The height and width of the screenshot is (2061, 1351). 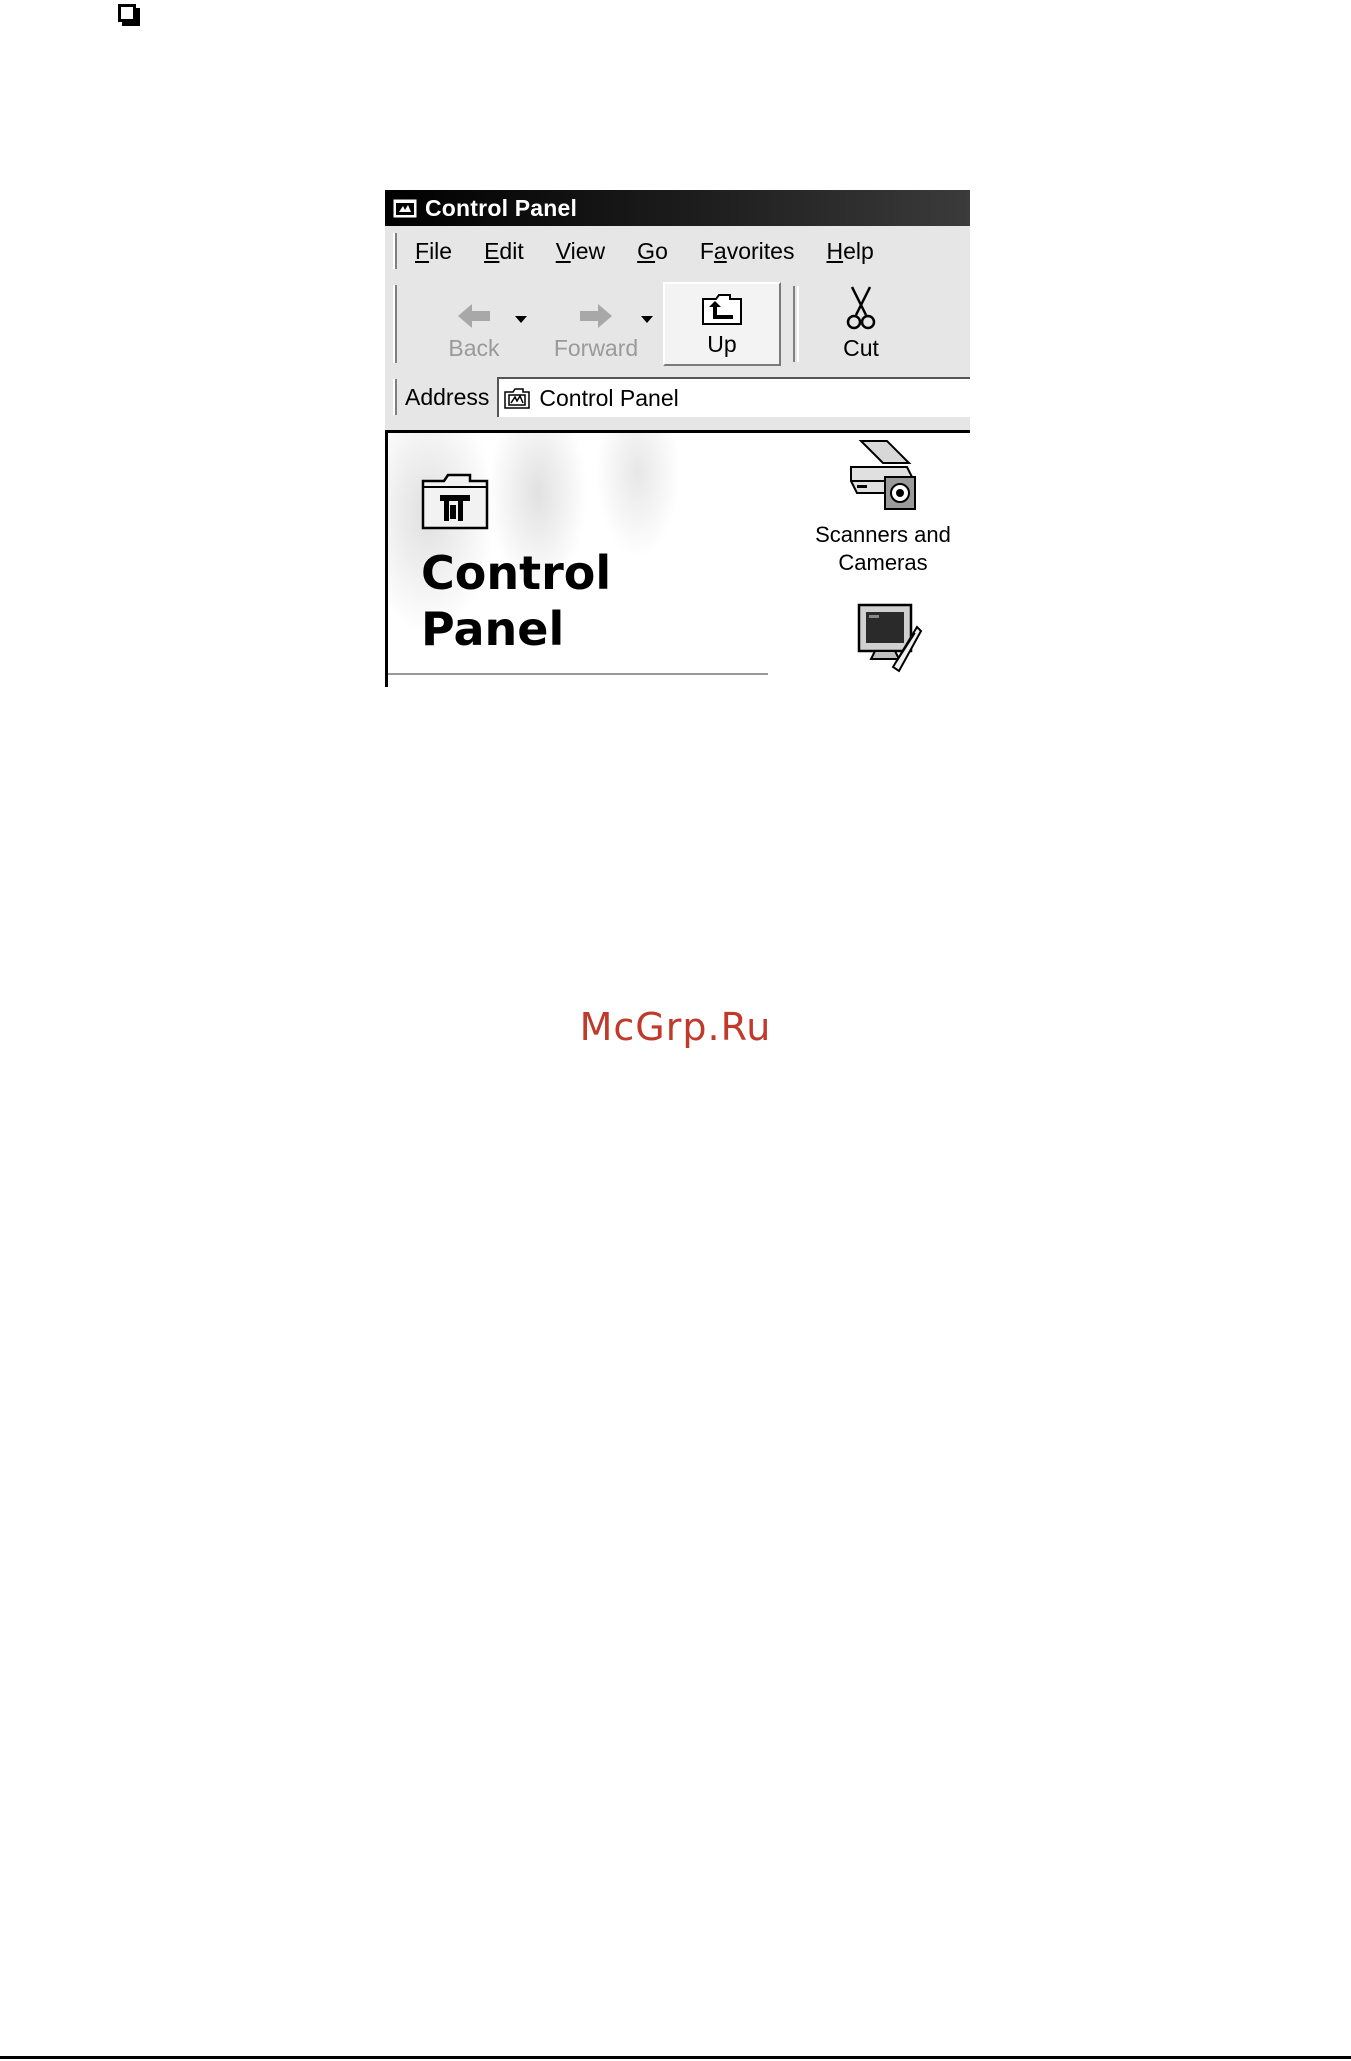 I want to click on watermark-text: McGrp.Ru, so click(x=675, y=1027).